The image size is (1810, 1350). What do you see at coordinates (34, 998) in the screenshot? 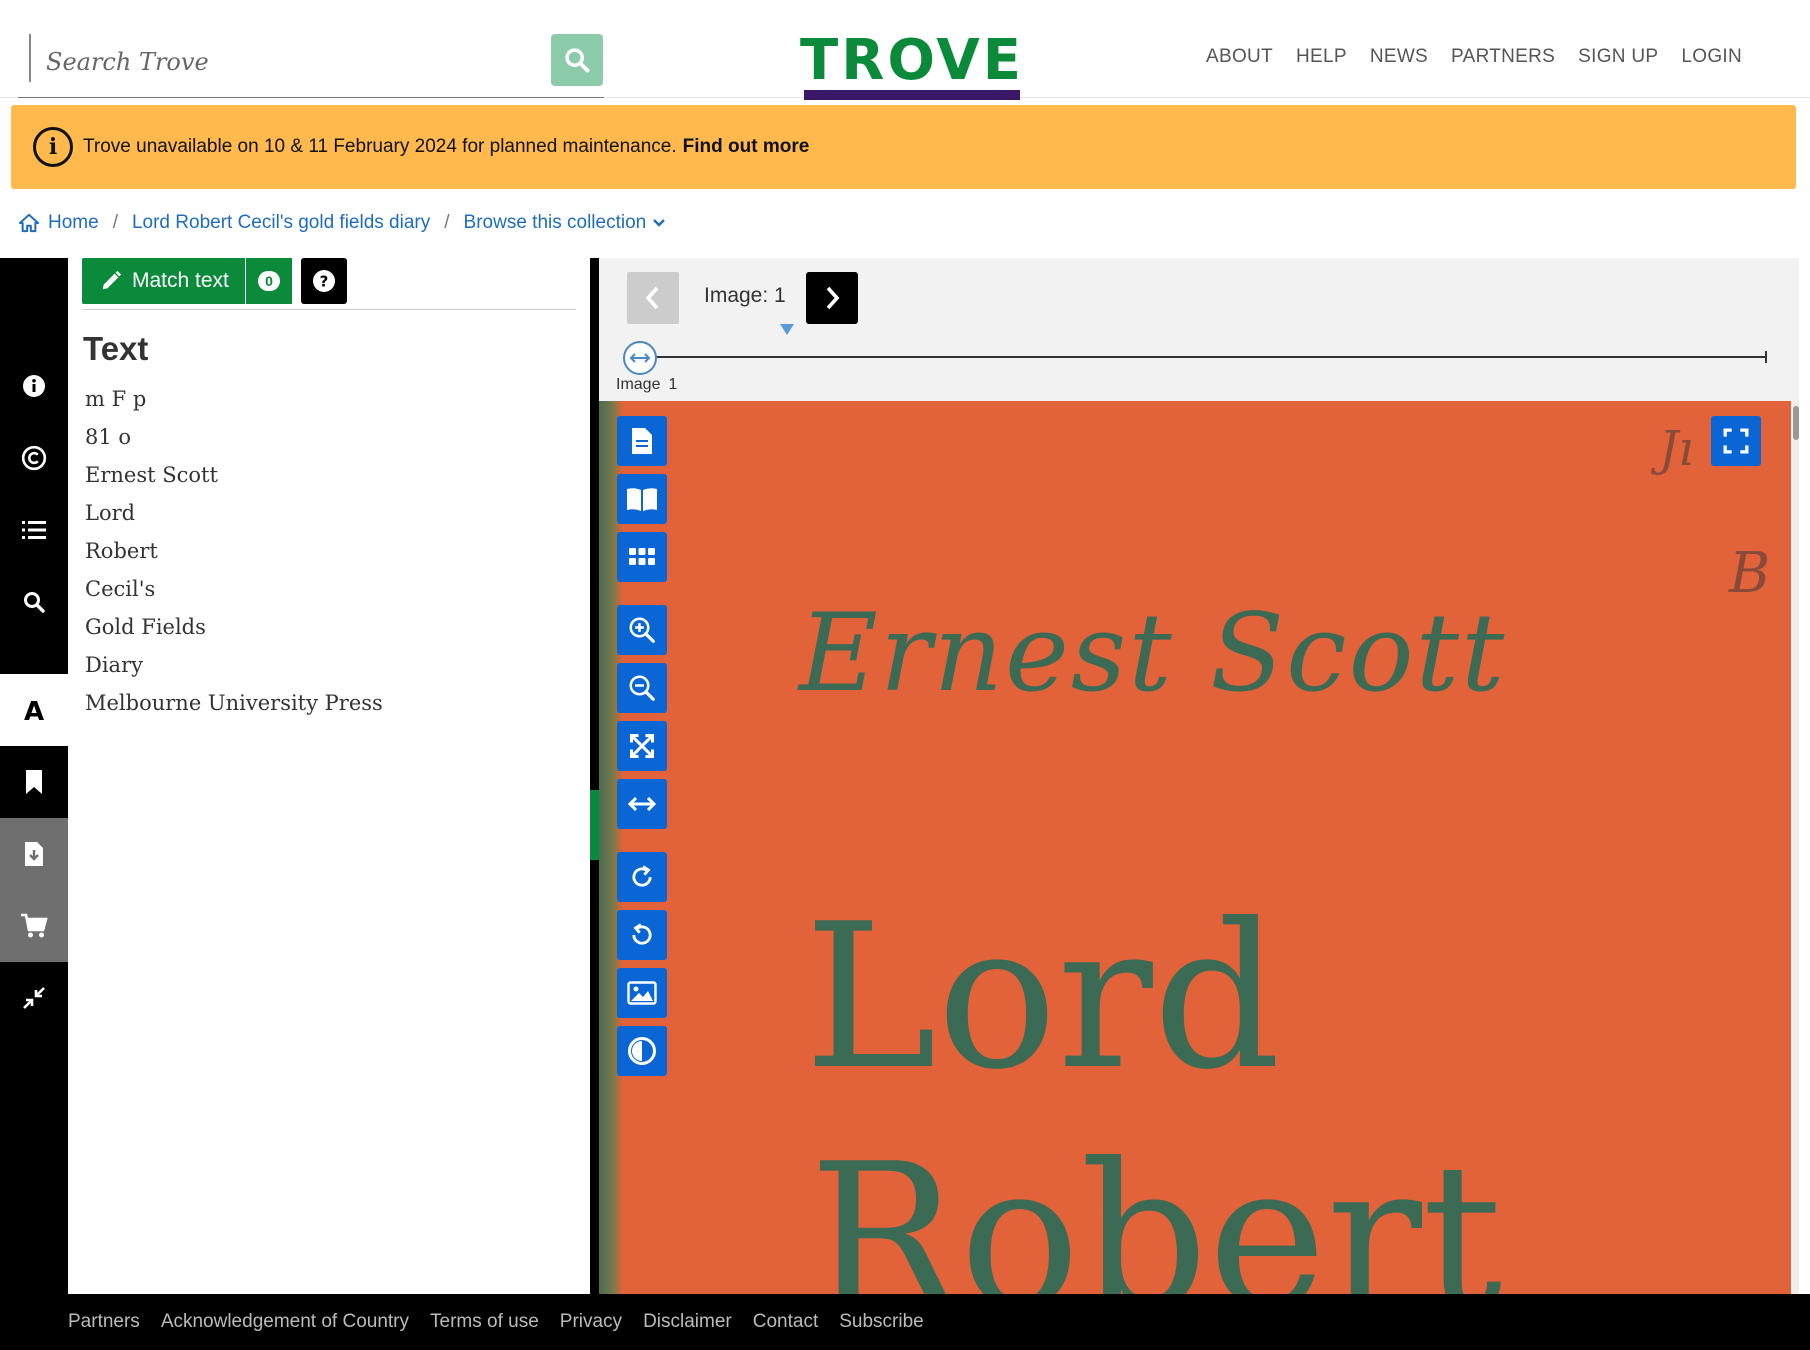
I see `sidebar-collapse-button` at bounding box center [34, 998].